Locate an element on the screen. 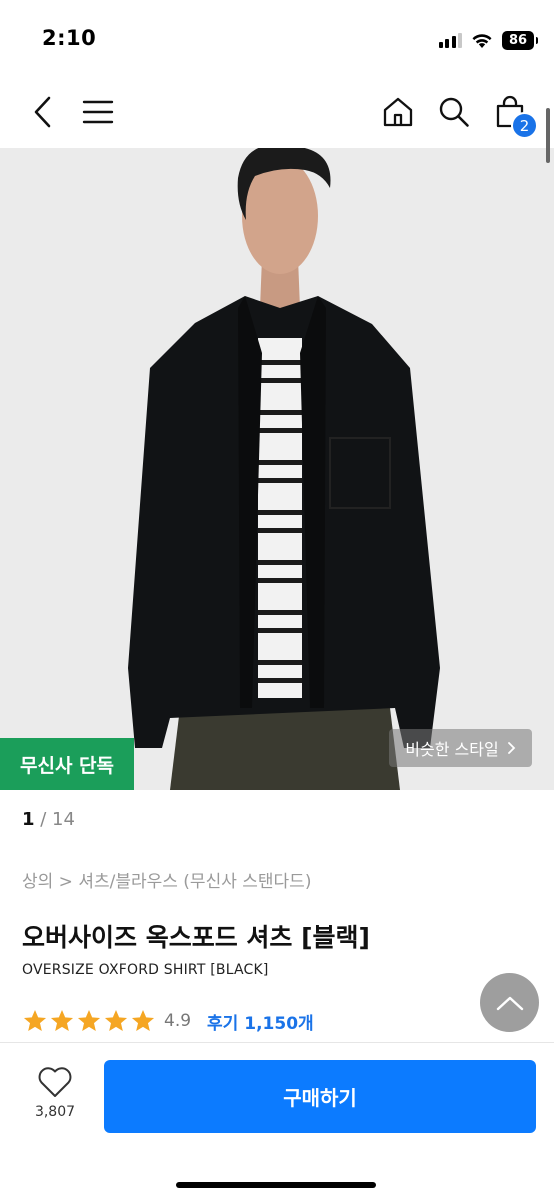 This screenshot has height=1200, width=554. menu-button is located at coordinates (98, 112).